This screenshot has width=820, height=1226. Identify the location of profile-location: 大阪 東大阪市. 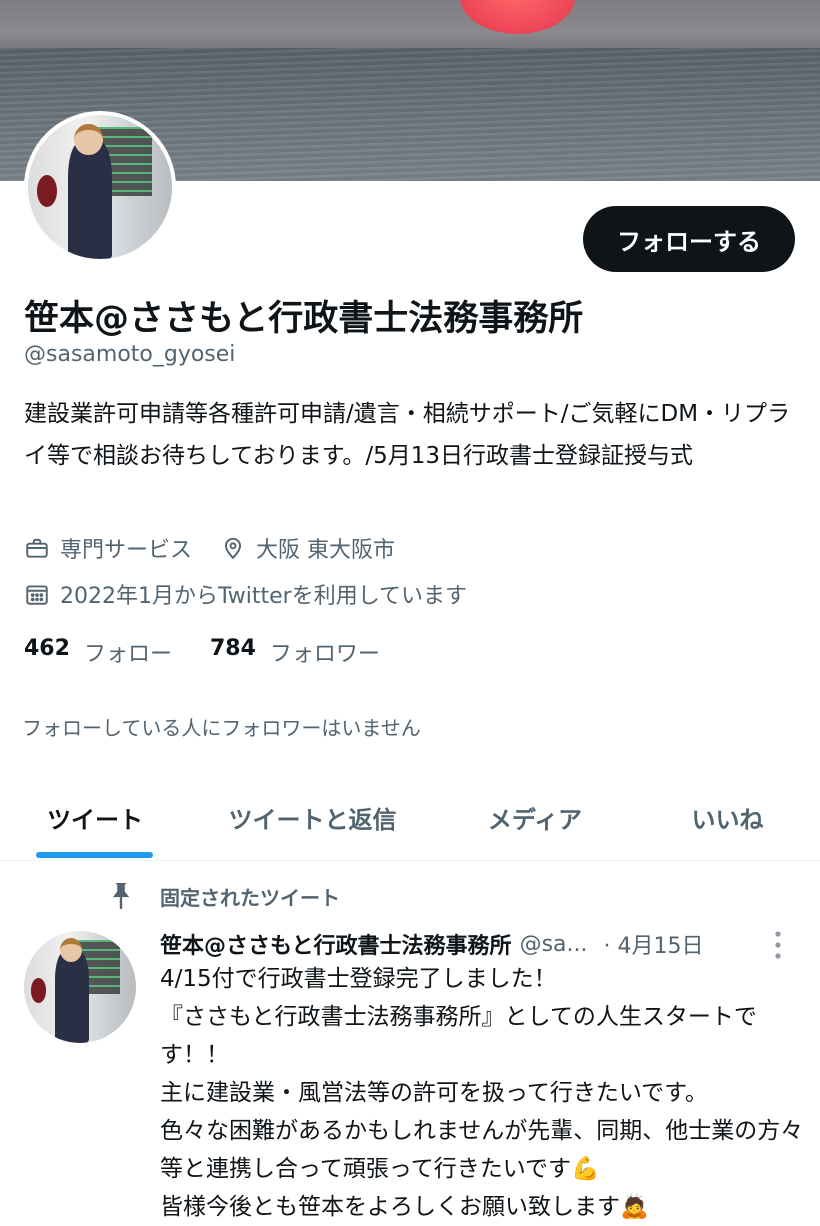
(326, 550).